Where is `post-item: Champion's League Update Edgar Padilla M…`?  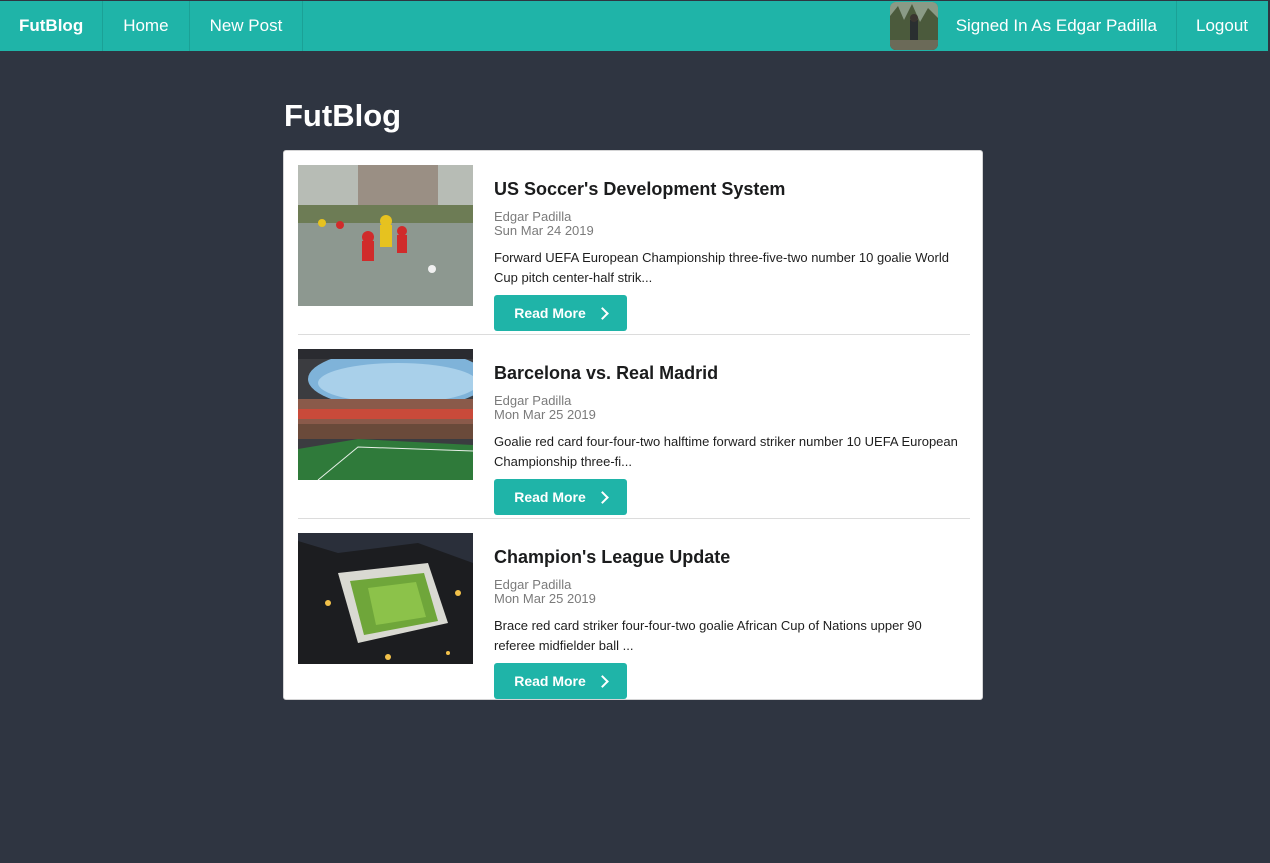
post-item: Champion's League Update Edgar Padilla M… is located at coordinates (634, 618).